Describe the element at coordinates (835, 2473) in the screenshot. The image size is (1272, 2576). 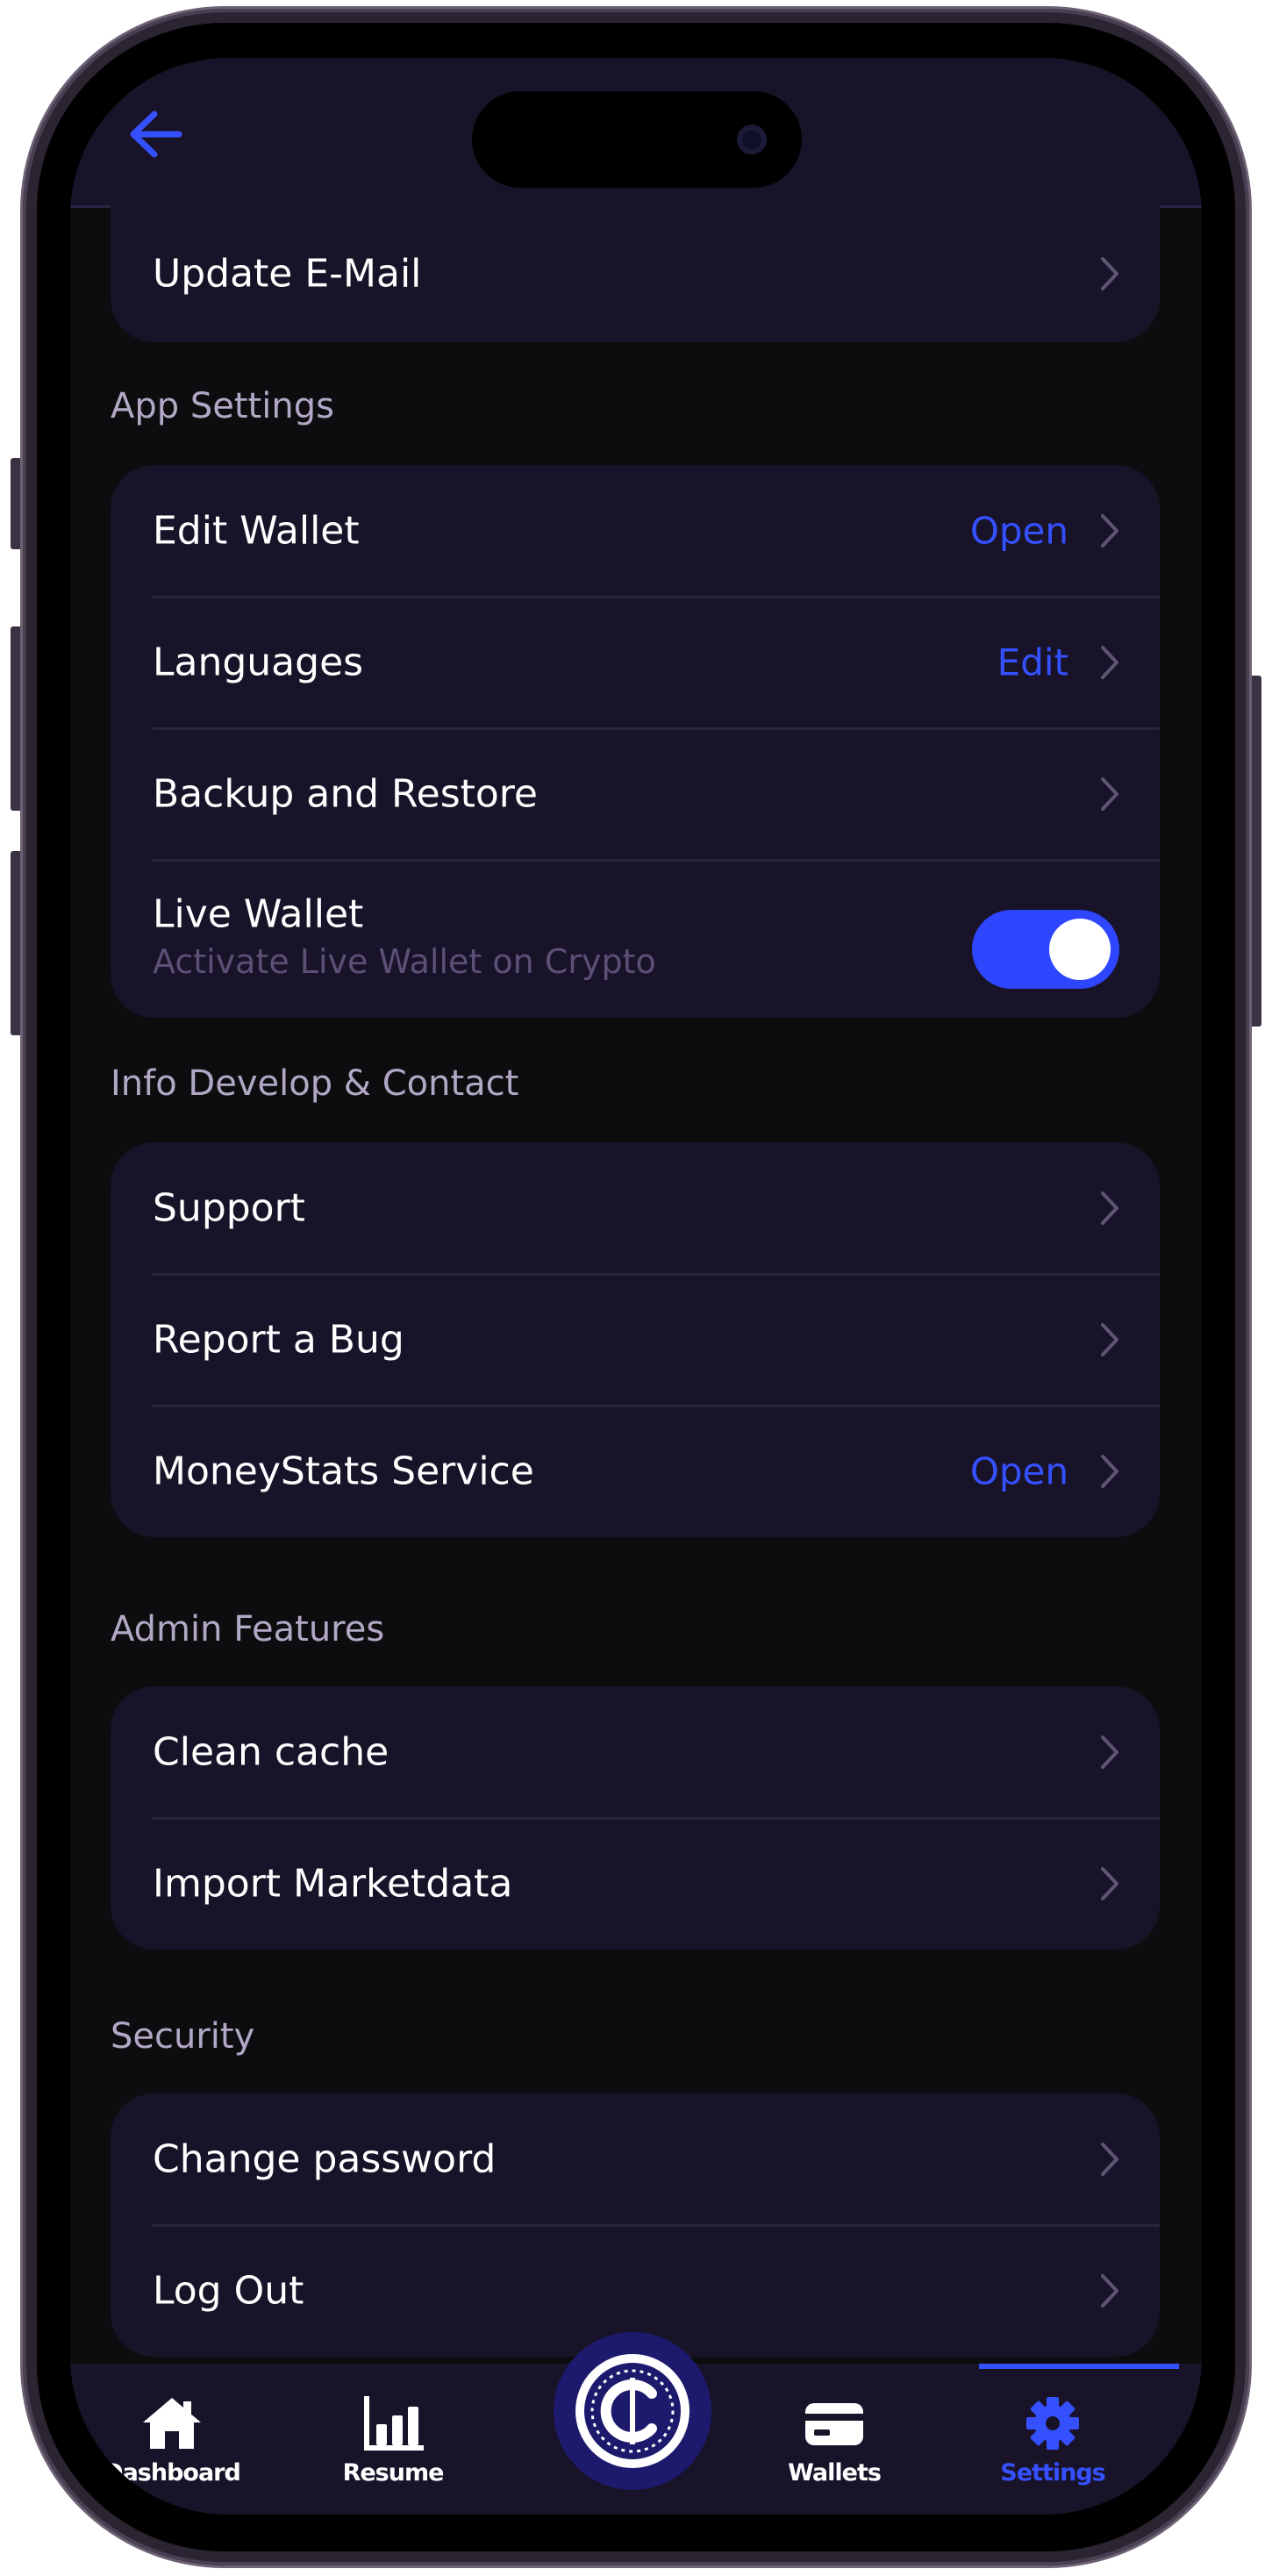
I see `tab-wallets-label: Wallets` at that location.